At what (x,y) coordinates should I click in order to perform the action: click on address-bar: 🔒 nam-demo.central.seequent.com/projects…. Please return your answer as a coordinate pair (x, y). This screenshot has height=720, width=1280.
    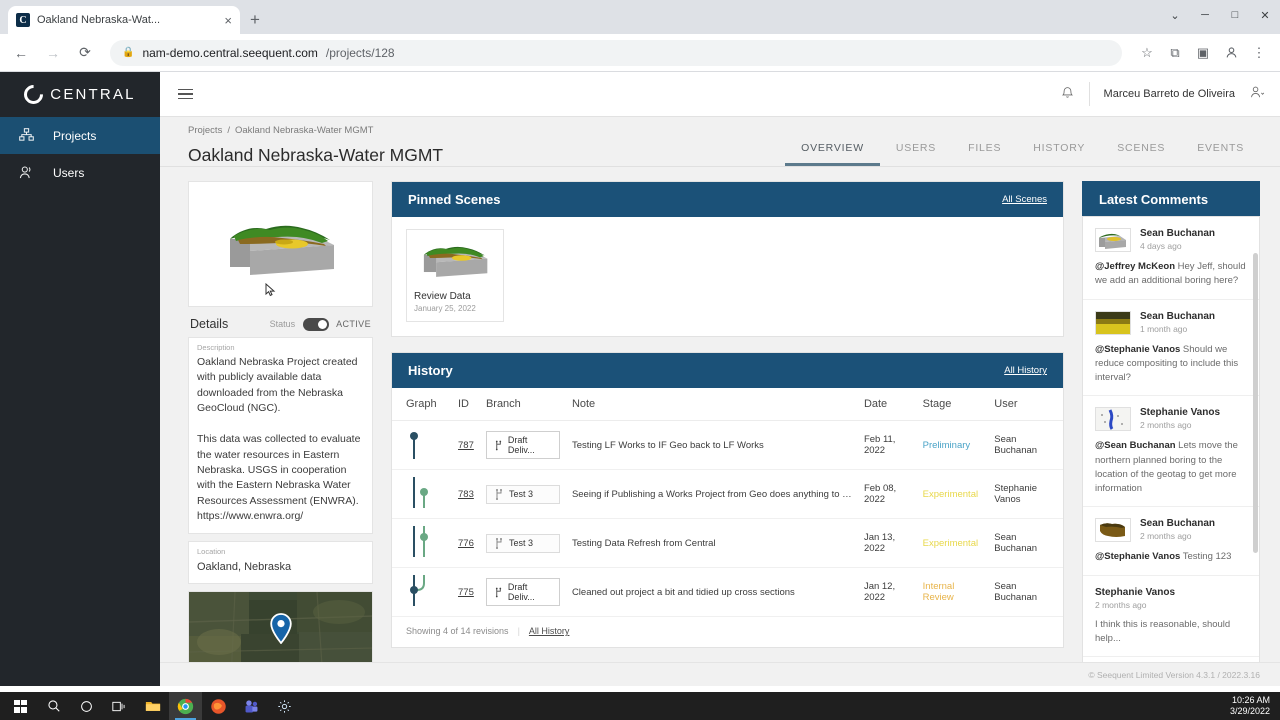
    Looking at the image, I should click on (616, 52).